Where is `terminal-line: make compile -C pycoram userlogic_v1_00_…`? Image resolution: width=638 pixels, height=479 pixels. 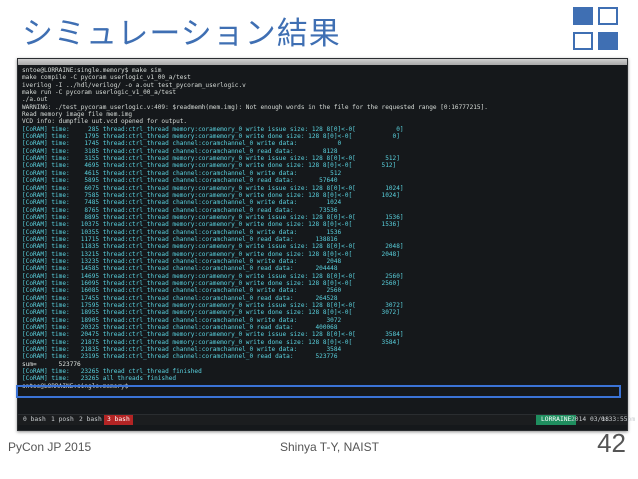
terminal-line: make compile -C pycoram userlogic_v1_00_… is located at coordinates (106, 78).